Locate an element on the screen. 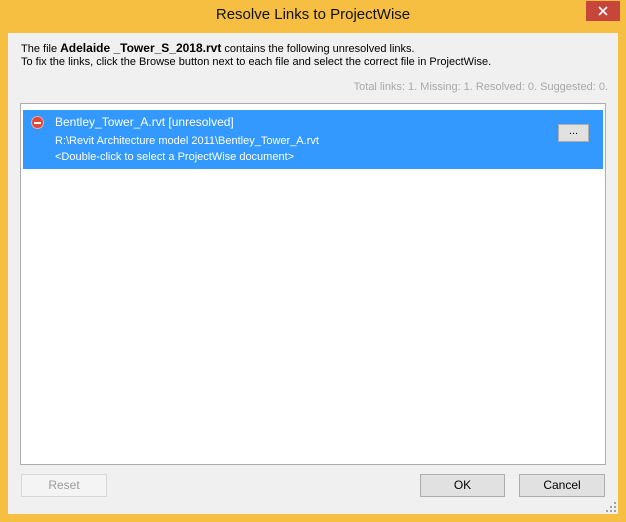 Image resolution: width=626 pixels, height=522 pixels. intro-filename: Adelaide _Tower_S_2018.rvt is located at coordinates (141, 48).